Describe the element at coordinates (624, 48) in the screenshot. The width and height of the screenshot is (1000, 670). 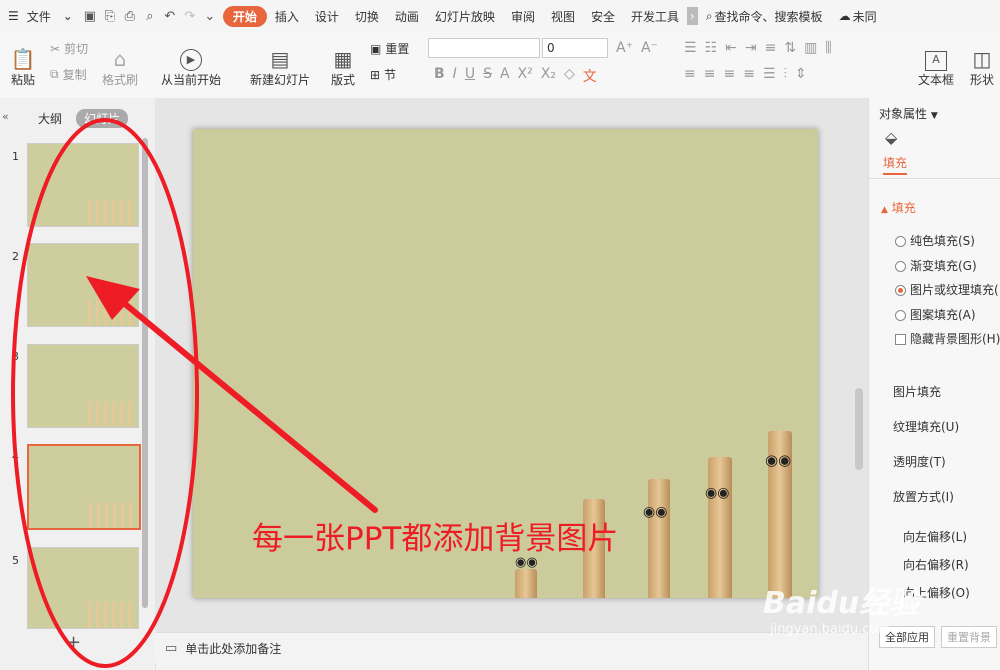
I see `grow-font-icon: A⁺` at that location.